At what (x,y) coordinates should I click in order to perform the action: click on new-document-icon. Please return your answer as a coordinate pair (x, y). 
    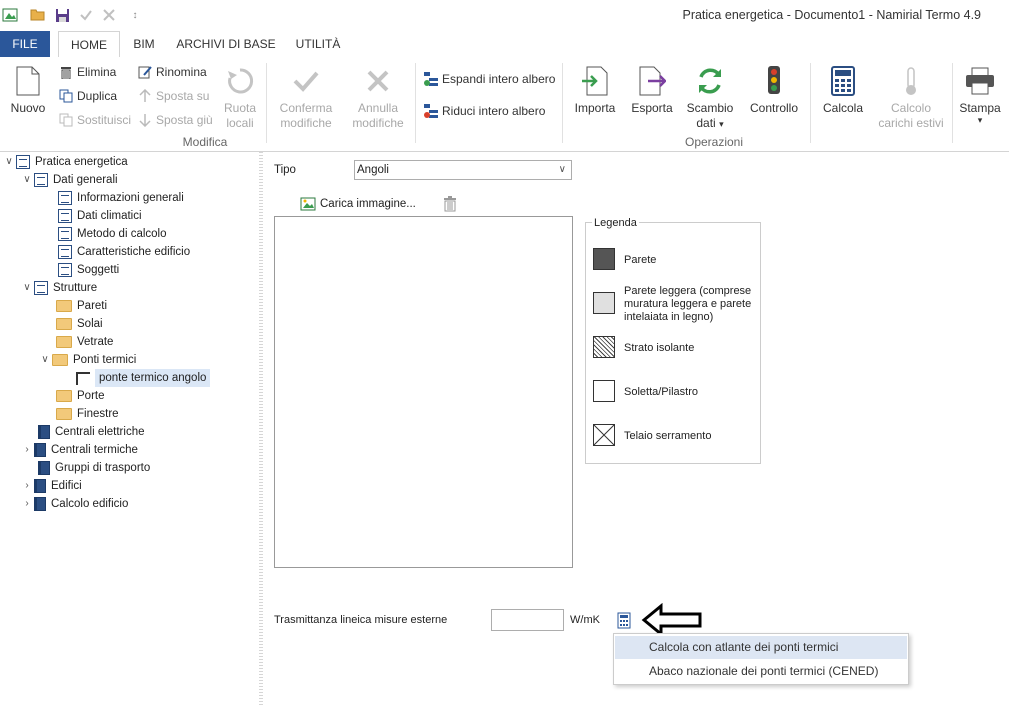
    Looking at the image, I should click on (28, 81).